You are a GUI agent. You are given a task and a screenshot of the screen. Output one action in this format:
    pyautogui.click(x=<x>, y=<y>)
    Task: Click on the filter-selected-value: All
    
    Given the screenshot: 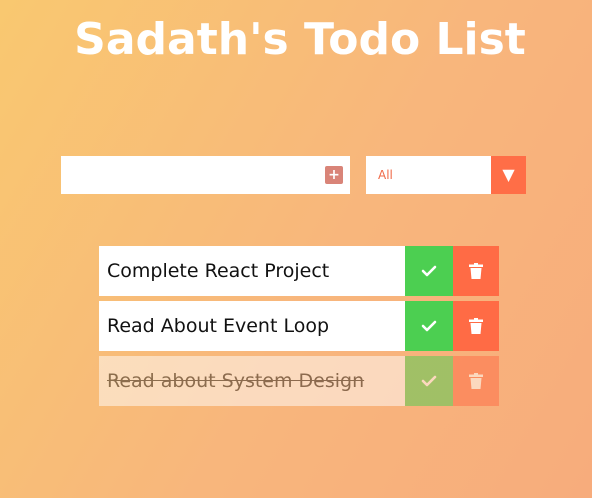 What is the action you would take?
    pyautogui.click(x=385, y=175)
    